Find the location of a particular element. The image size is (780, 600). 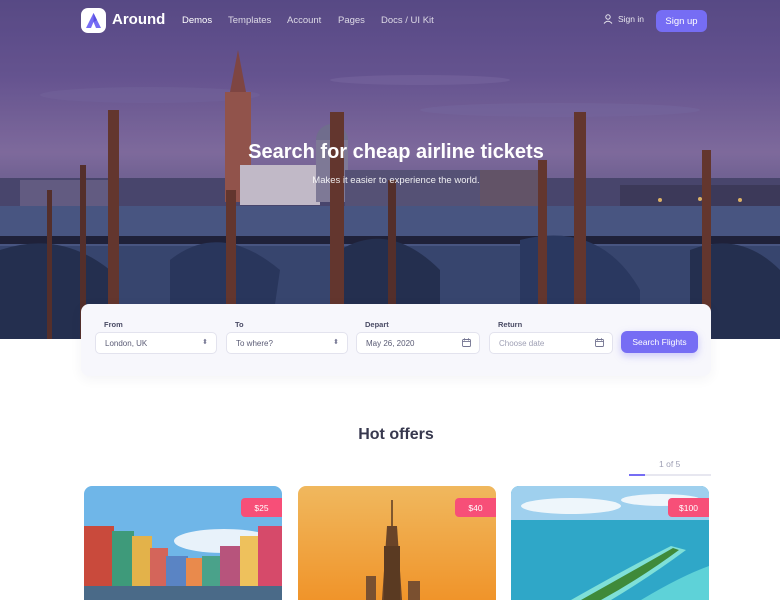

sign-in-link: Sign in is located at coordinates (623, 19).